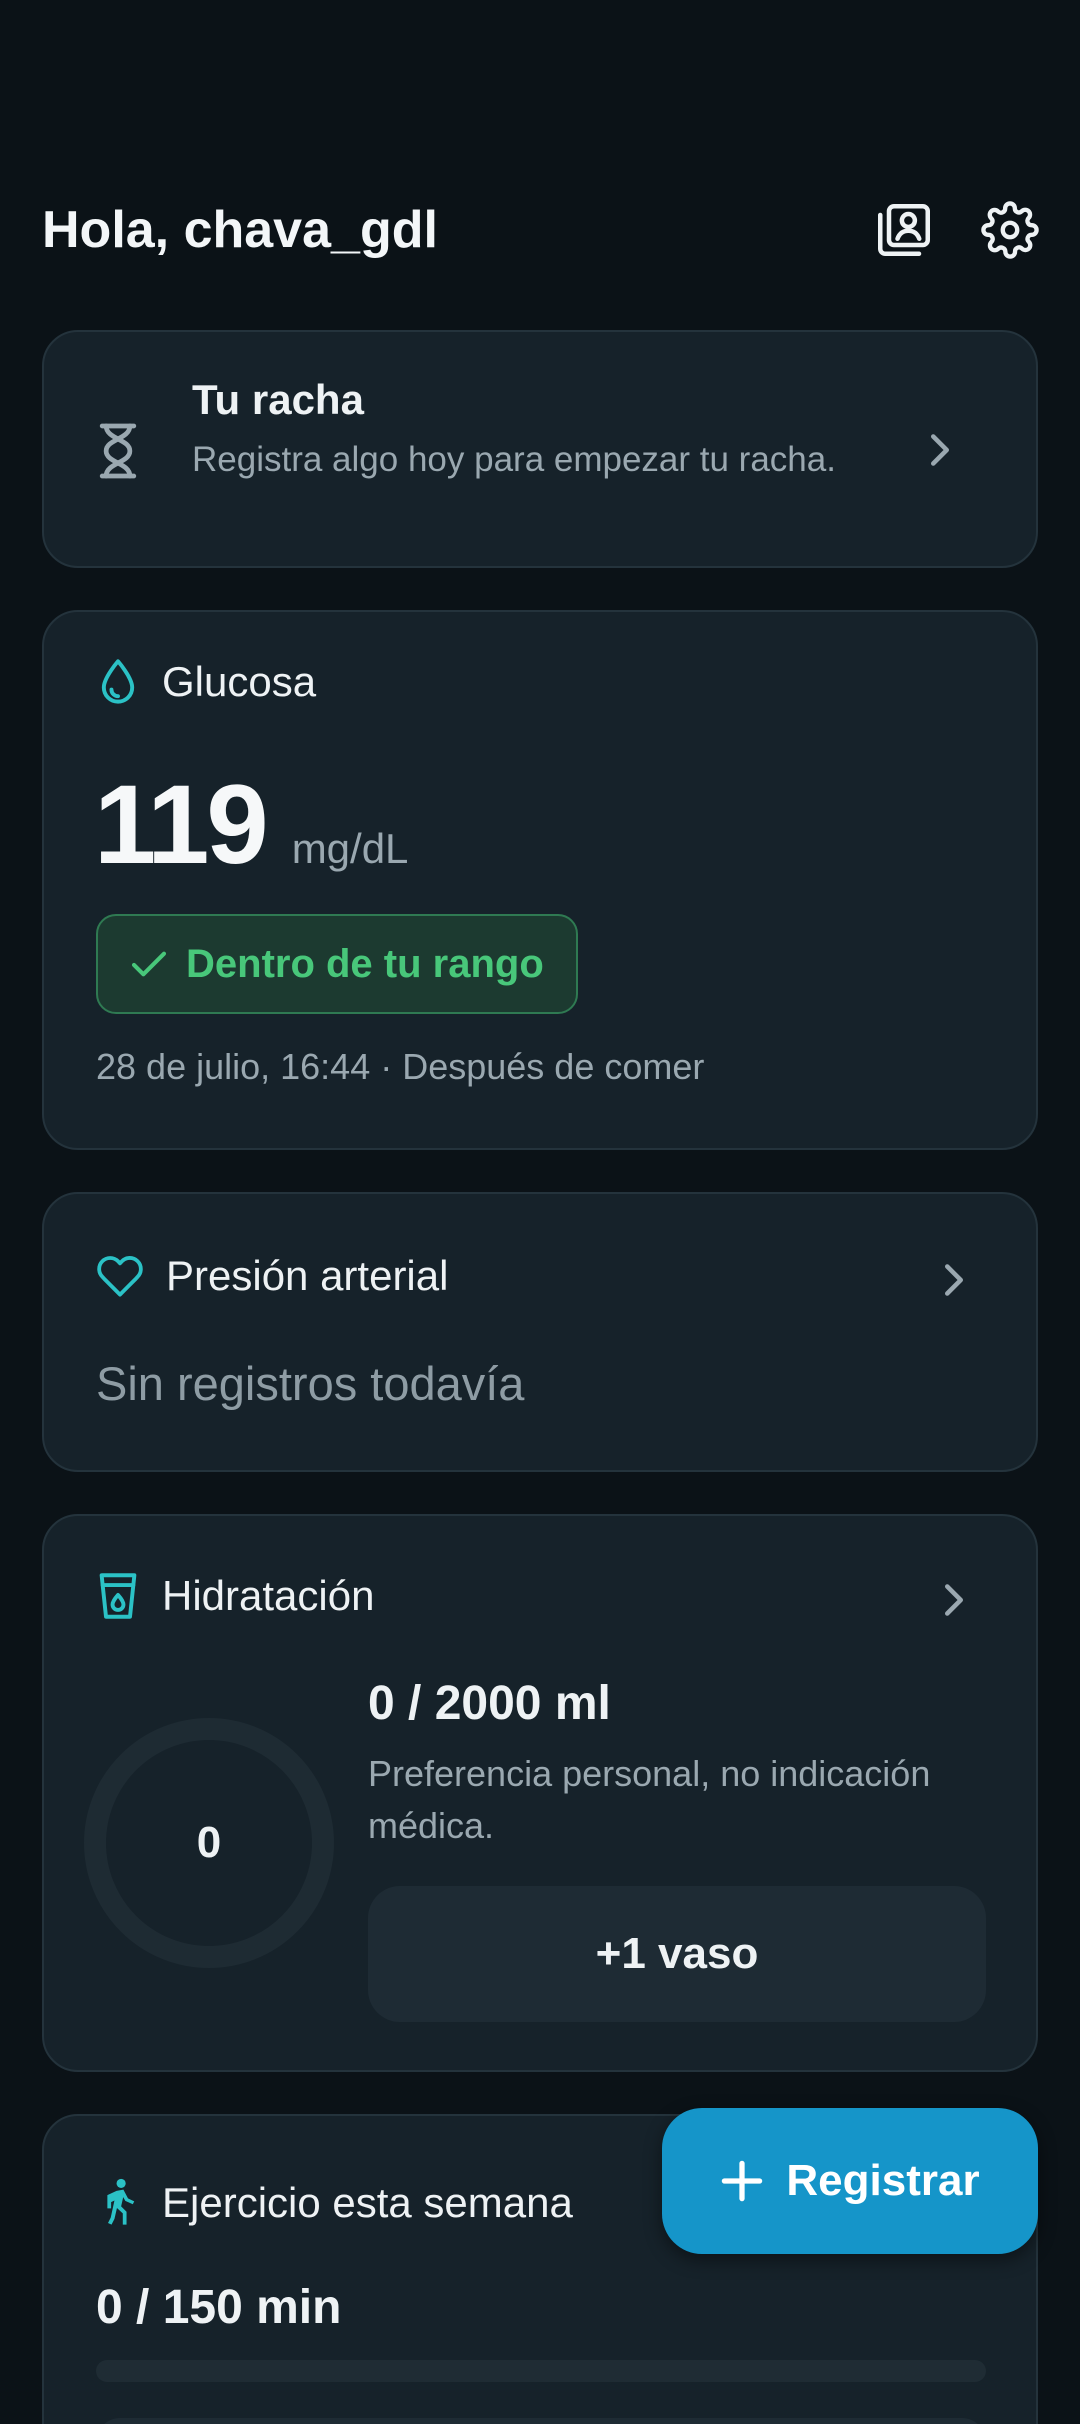 The height and width of the screenshot is (2424, 1080). What do you see at coordinates (541, 2371) in the screenshot?
I see `exercise-progress-bar` at bounding box center [541, 2371].